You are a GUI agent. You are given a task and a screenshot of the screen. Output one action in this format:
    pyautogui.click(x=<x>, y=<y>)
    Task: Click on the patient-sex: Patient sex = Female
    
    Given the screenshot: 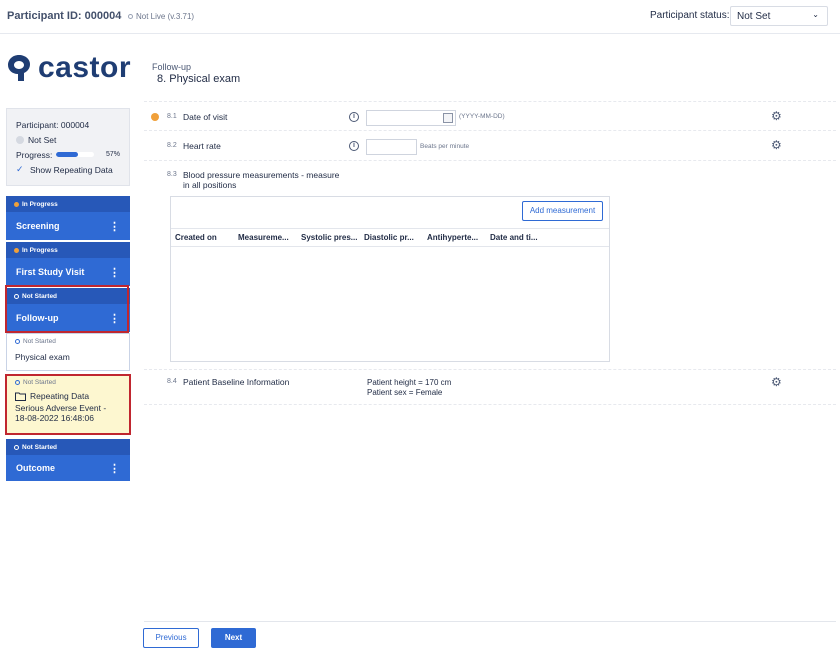 What is the action you would take?
    pyautogui.click(x=405, y=392)
    